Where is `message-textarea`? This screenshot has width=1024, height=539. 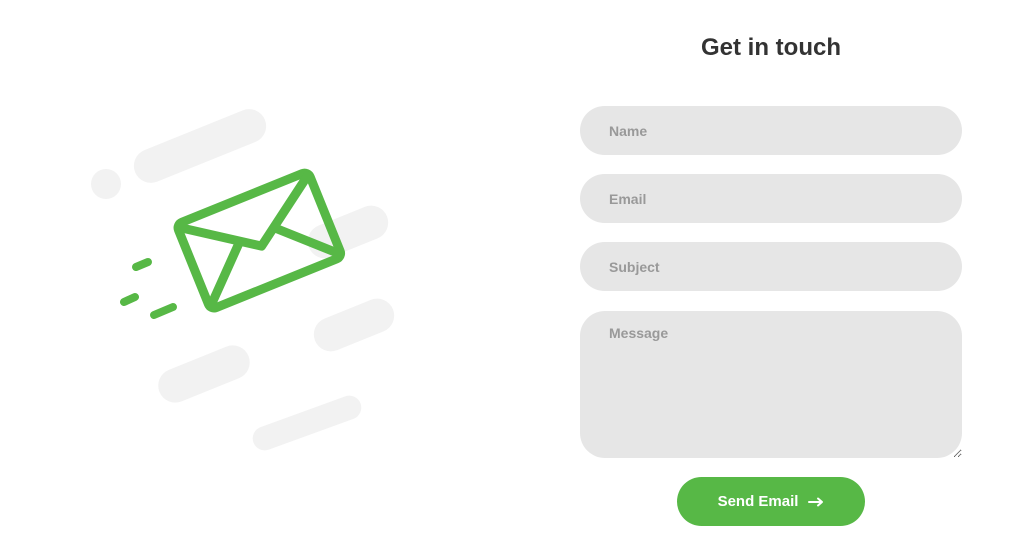 message-textarea is located at coordinates (771, 384).